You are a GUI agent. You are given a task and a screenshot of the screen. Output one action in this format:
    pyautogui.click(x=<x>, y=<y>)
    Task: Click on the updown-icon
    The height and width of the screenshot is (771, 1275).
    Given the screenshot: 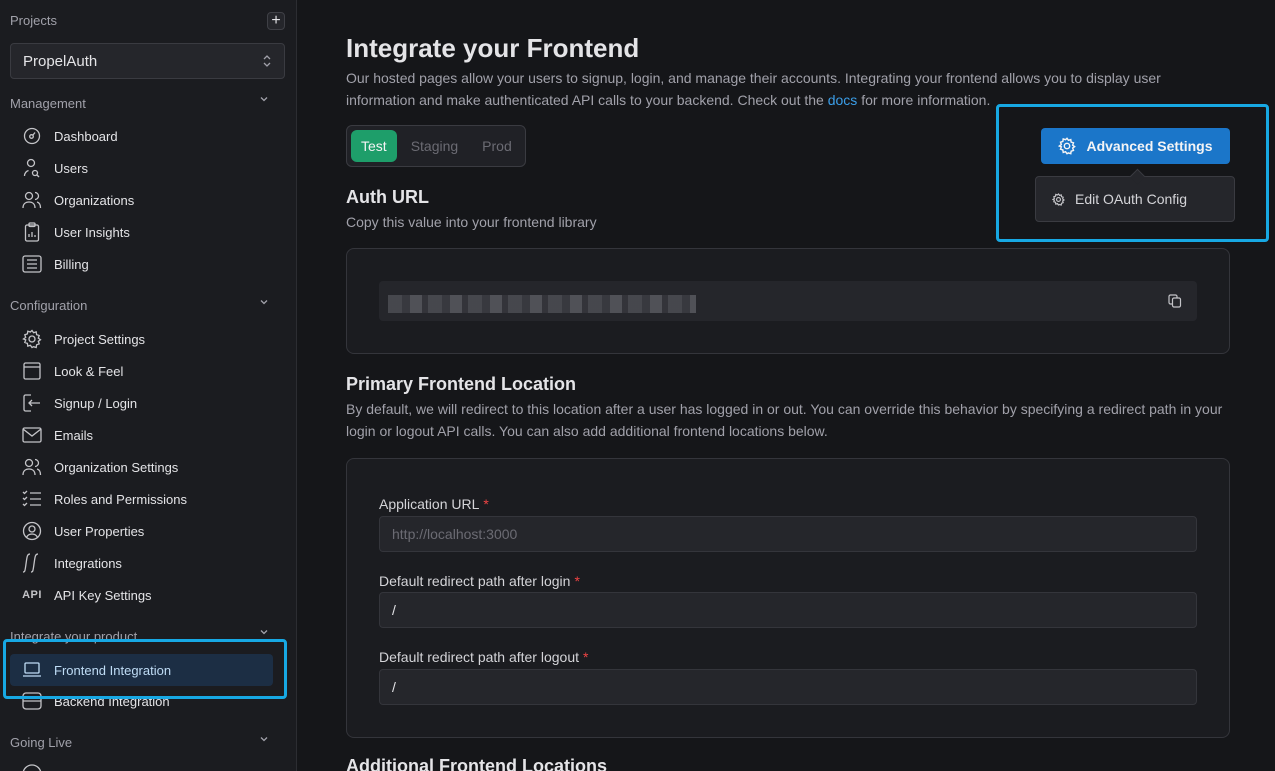 What is the action you would take?
    pyautogui.click(x=267, y=61)
    